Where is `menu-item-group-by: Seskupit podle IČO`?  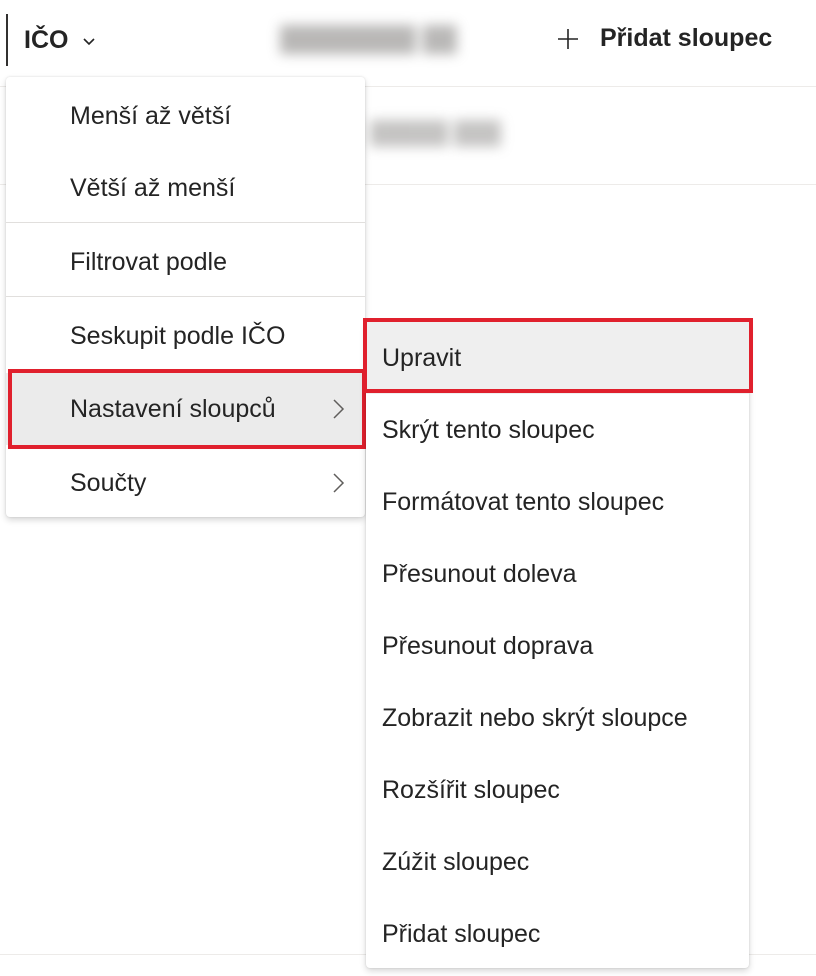 menu-item-group-by: Seskupit podle IČO is located at coordinates (185, 336).